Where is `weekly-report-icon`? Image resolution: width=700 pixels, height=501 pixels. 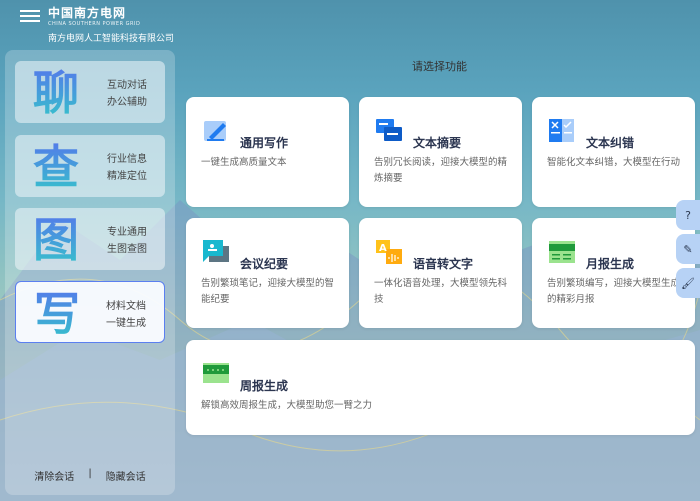 weekly-report-icon is located at coordinates (216, 373).